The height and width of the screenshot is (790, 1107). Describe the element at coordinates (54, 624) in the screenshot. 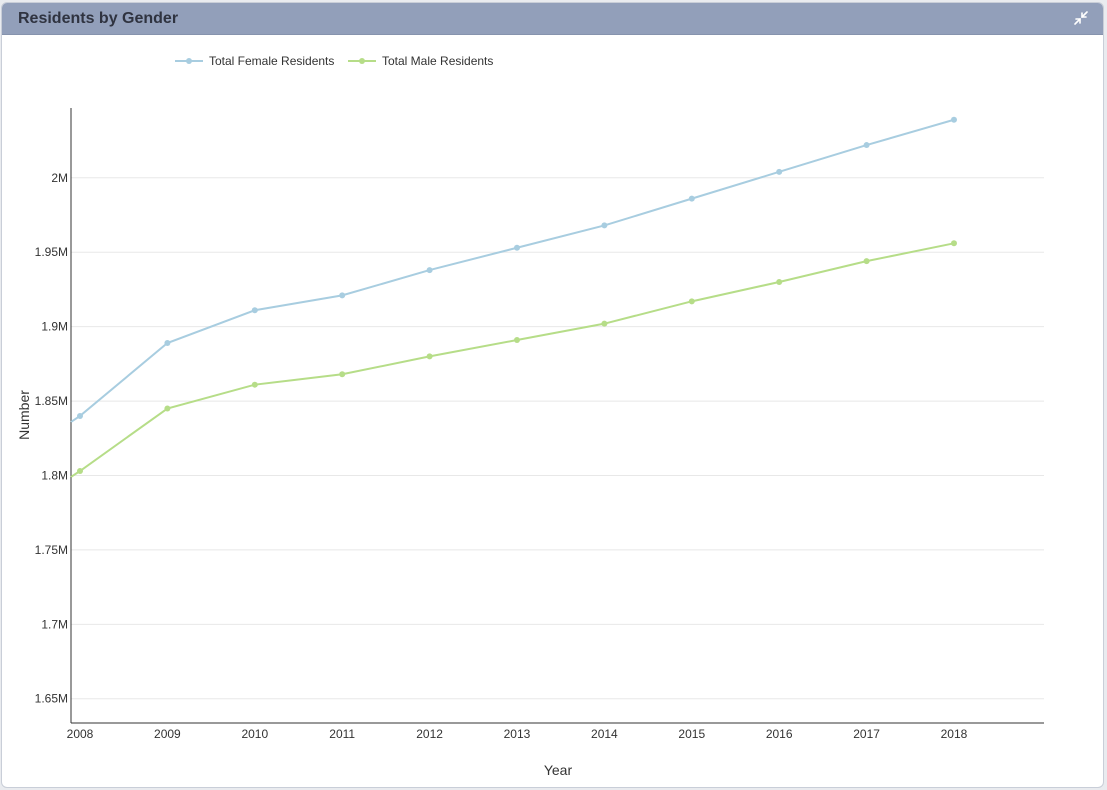

I see `y-tick-label: 1.7M` at that location.